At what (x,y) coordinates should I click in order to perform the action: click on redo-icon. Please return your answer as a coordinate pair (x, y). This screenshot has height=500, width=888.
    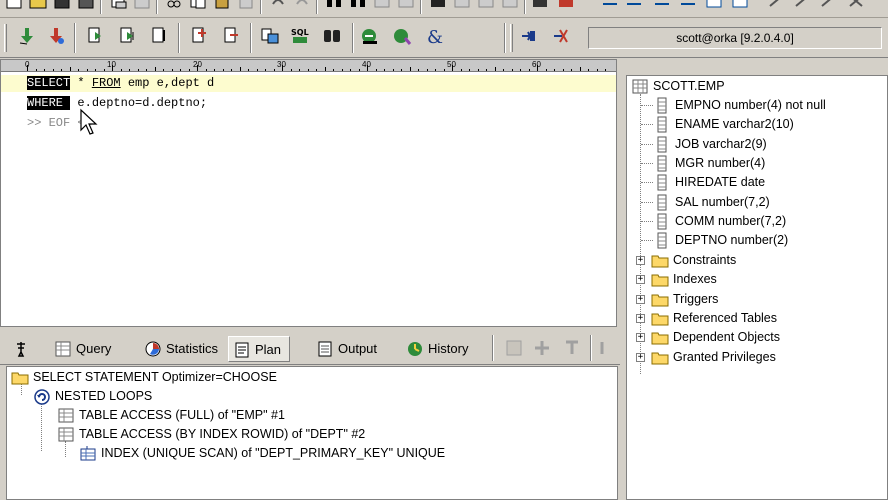
    Looking at the image, I should click on (302, 7).